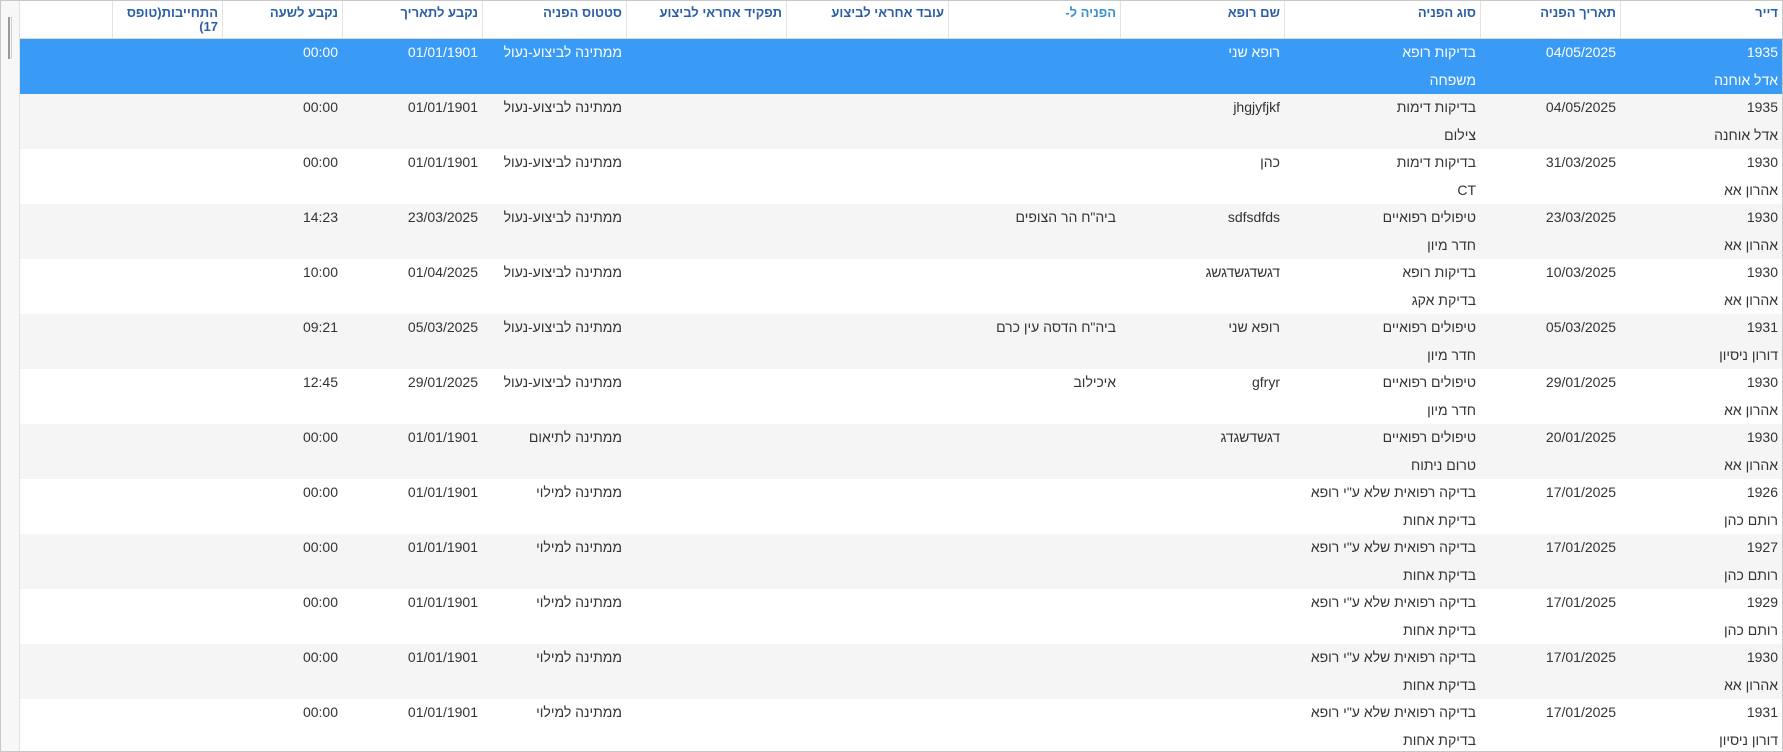  Describe the element at coordinates (1382, 19) in the screenshot. I see `header-request-type: סוג הפניה` at that location.